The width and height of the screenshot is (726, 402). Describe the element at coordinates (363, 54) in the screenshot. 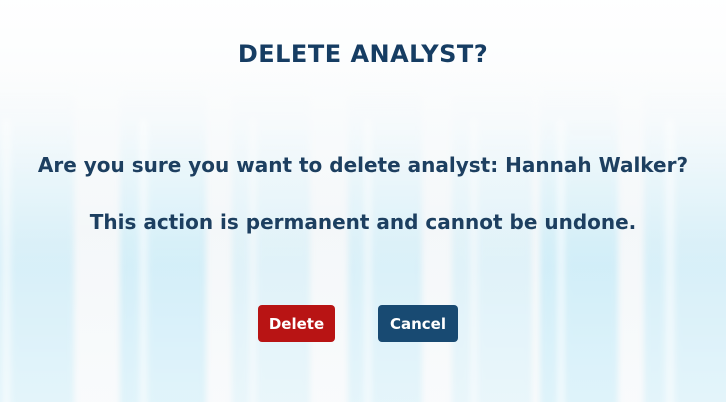

I see `dialog-title: DELETE ANALYST?` at that location.